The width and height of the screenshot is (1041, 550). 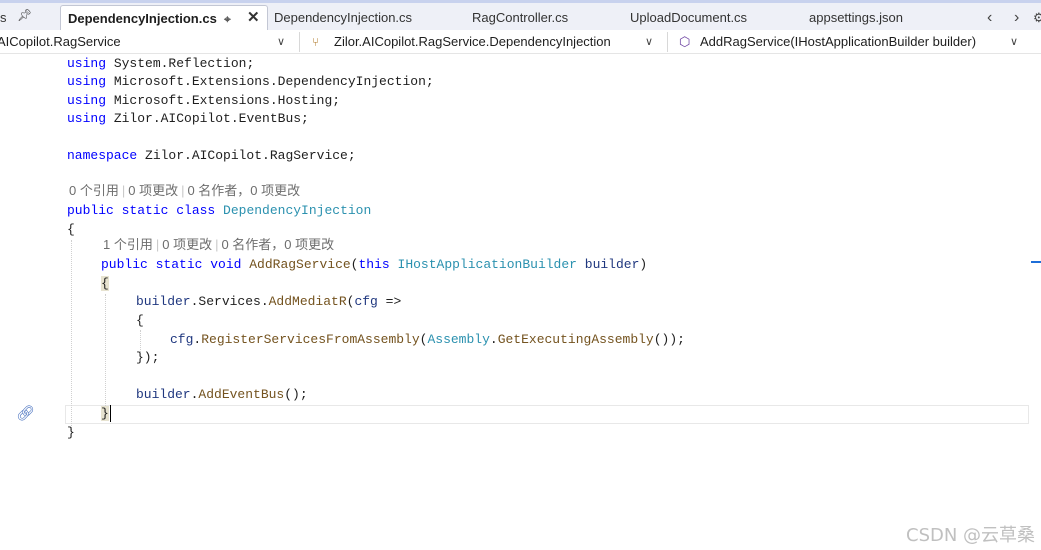 I want to click on code-line-class-close: }, so click(x=71, y=432).